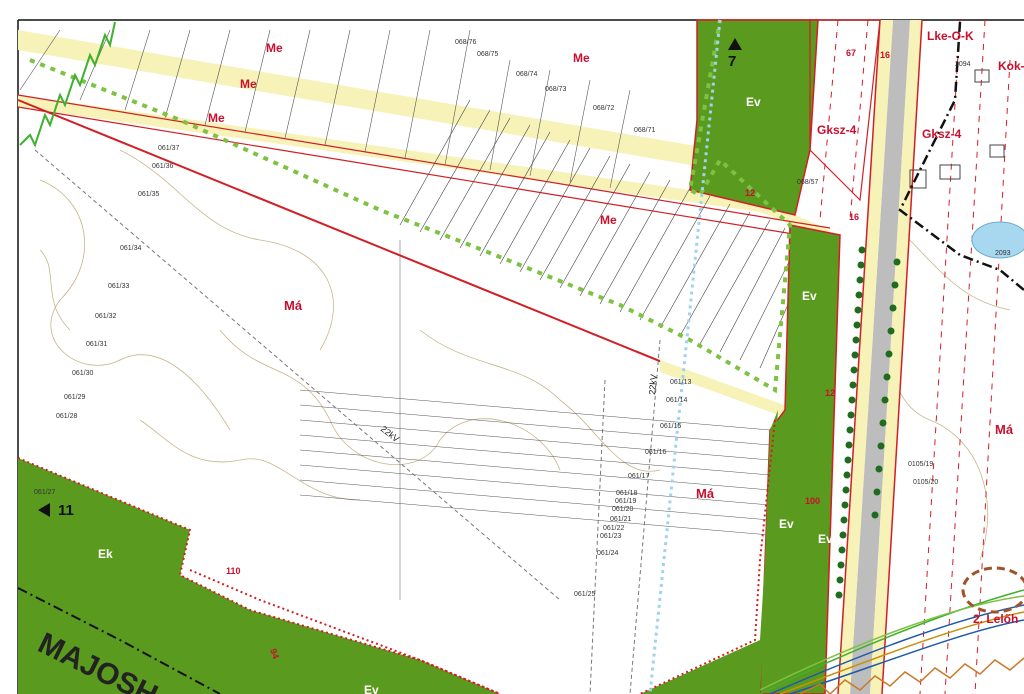 The height and width of the screenshot is (694, 1024). Describe the element at coordinates (942, 134) in the screenshot. I see `zone-label-gksz4-2: Gksz-4` at that location.